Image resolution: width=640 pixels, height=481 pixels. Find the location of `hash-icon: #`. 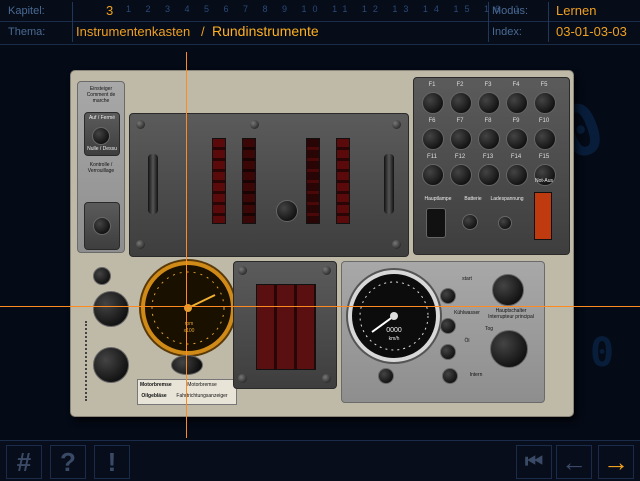

hash-icon: # is located at coordinates (24, 462).